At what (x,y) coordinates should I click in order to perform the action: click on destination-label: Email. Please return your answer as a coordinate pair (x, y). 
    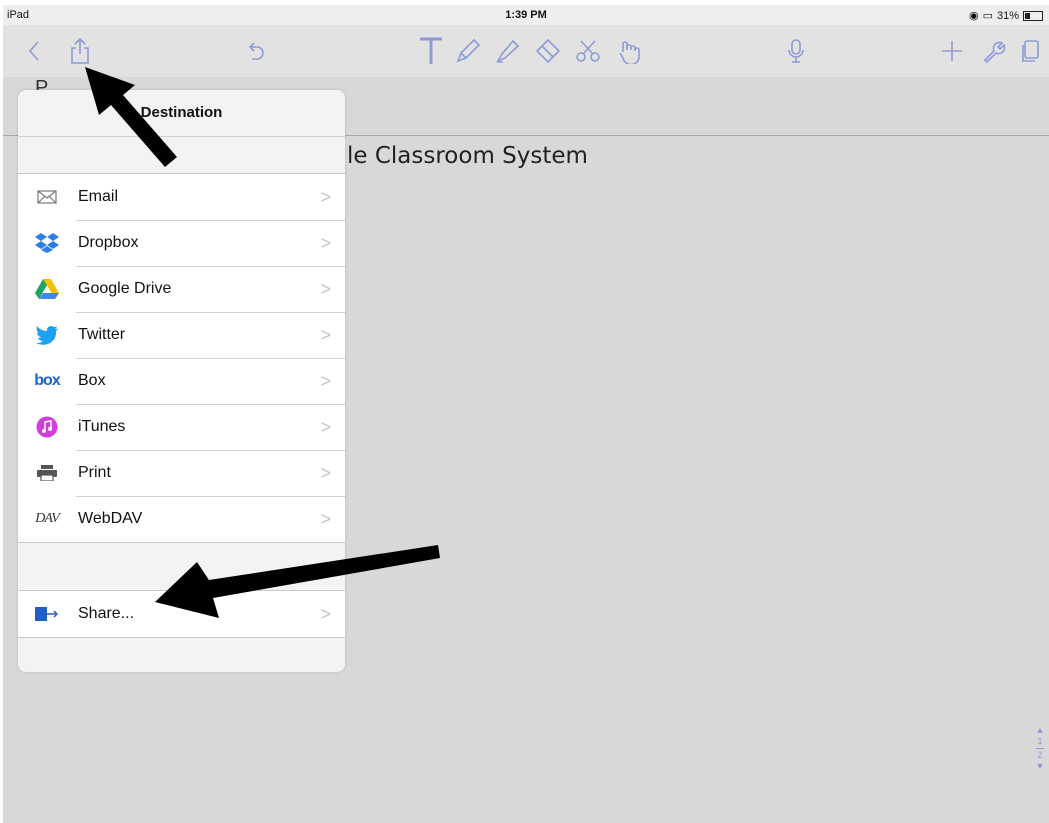
    Looking at the image, I should click on (98, 196).